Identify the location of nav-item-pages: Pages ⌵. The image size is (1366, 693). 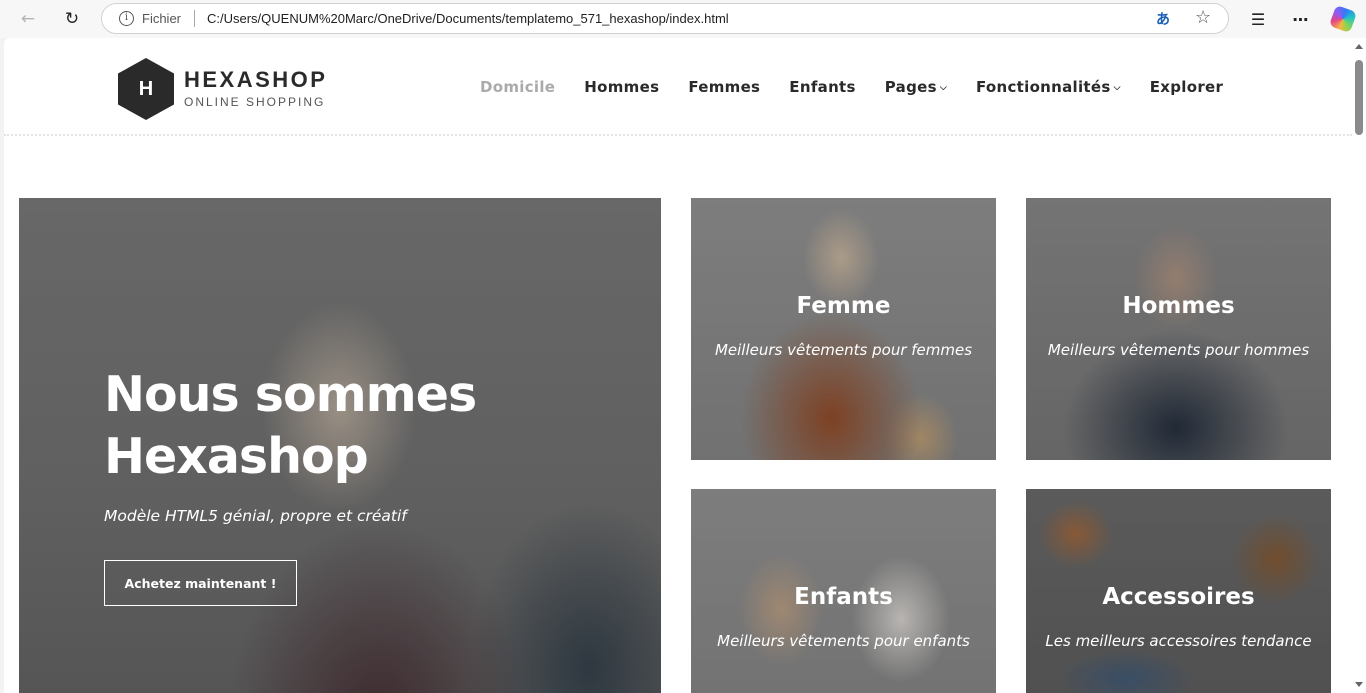
(916, 87).